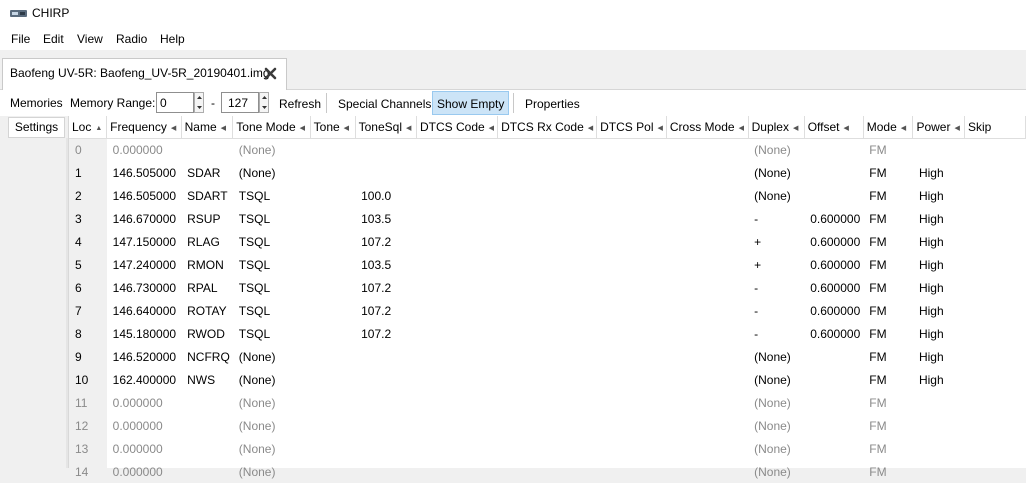  What do you see at coordinates (207, 195) in the screenshot?
I see `cell-name: SDART` at bounding box center [207, 195].